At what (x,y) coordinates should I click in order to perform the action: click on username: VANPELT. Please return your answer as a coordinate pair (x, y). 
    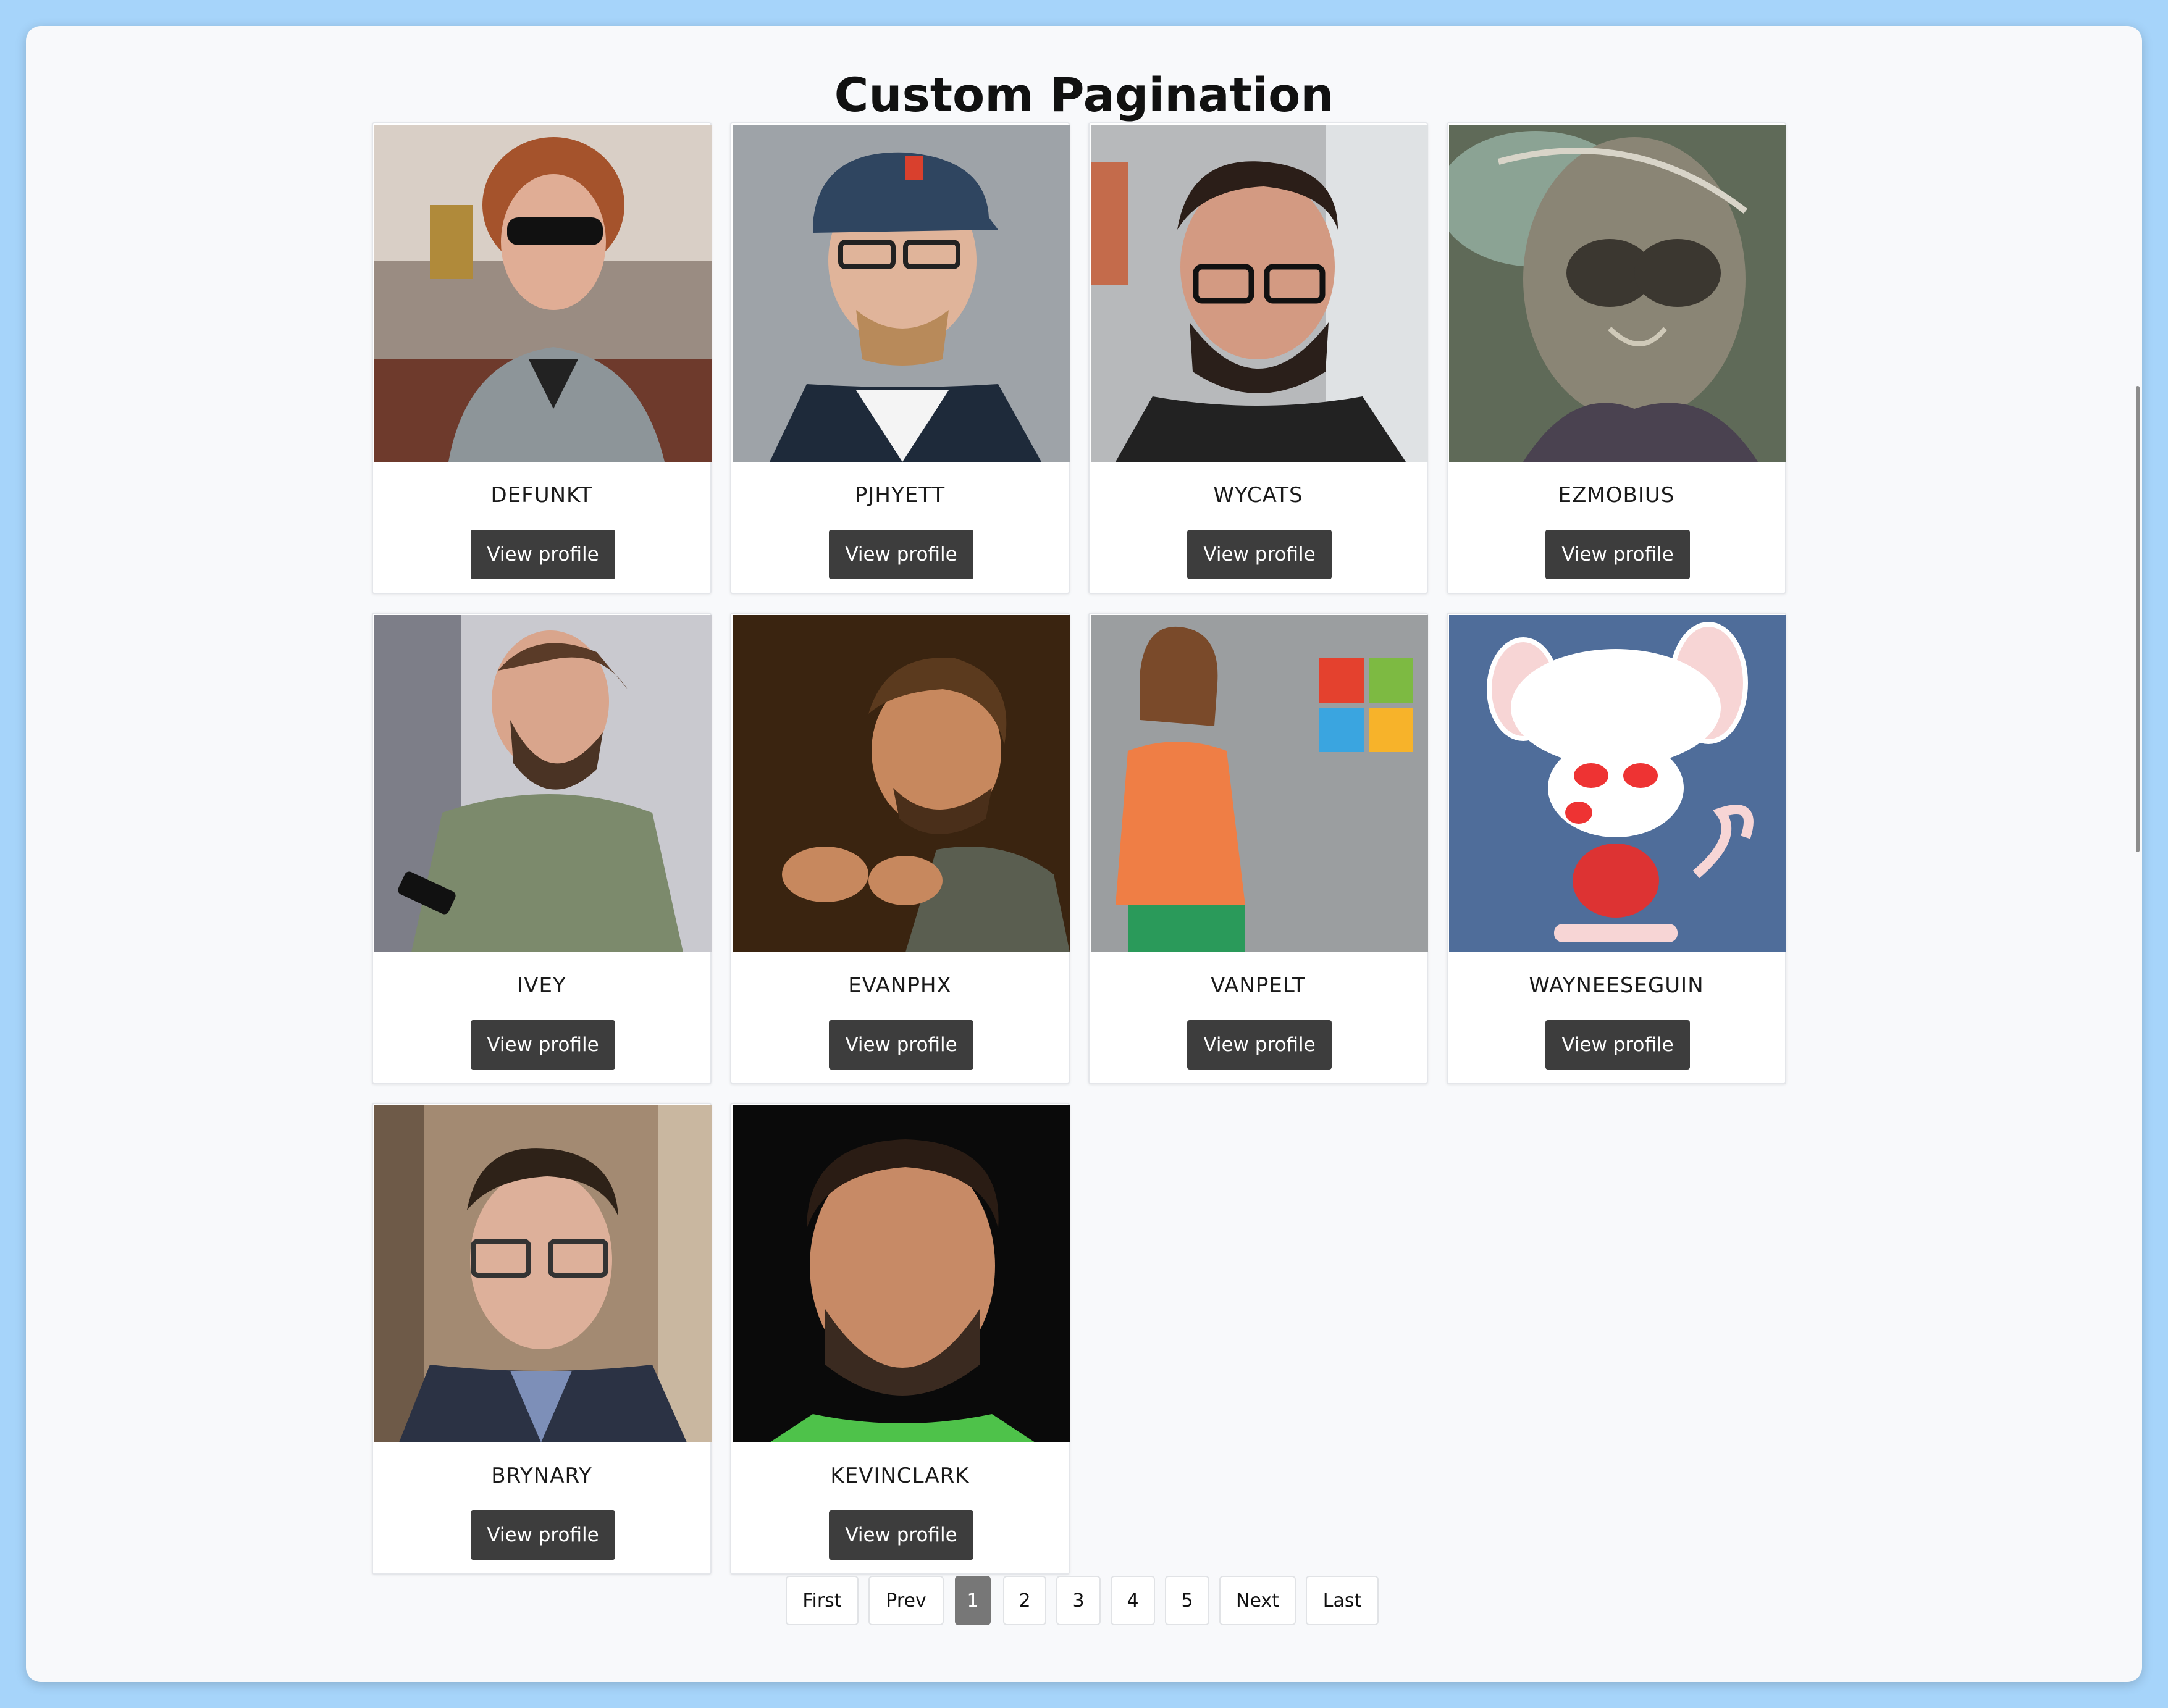
    Looking at the image, I should click on (1258, 985).